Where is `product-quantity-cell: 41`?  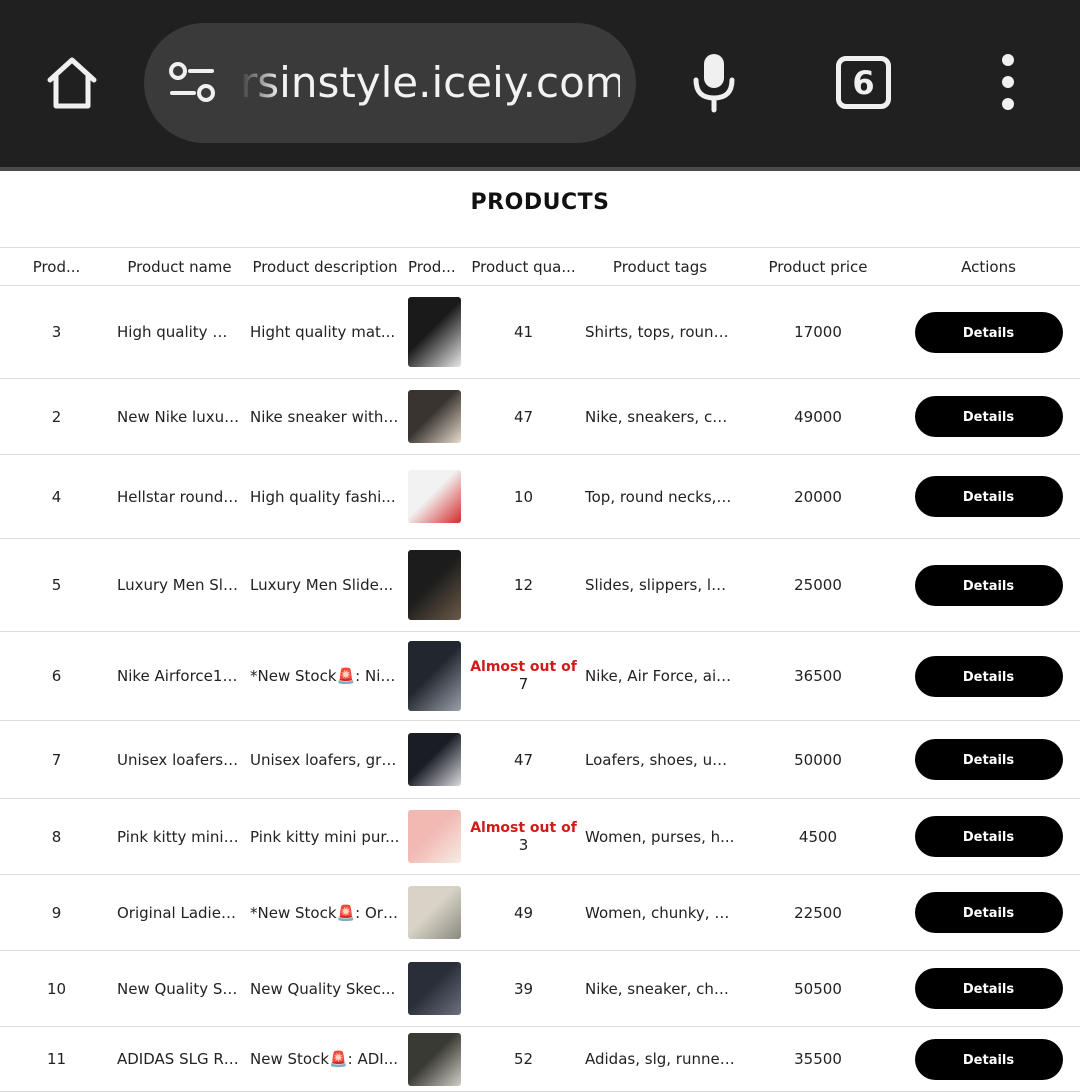 product-quantity-cell: 41 is located at coordinates (523, 332).